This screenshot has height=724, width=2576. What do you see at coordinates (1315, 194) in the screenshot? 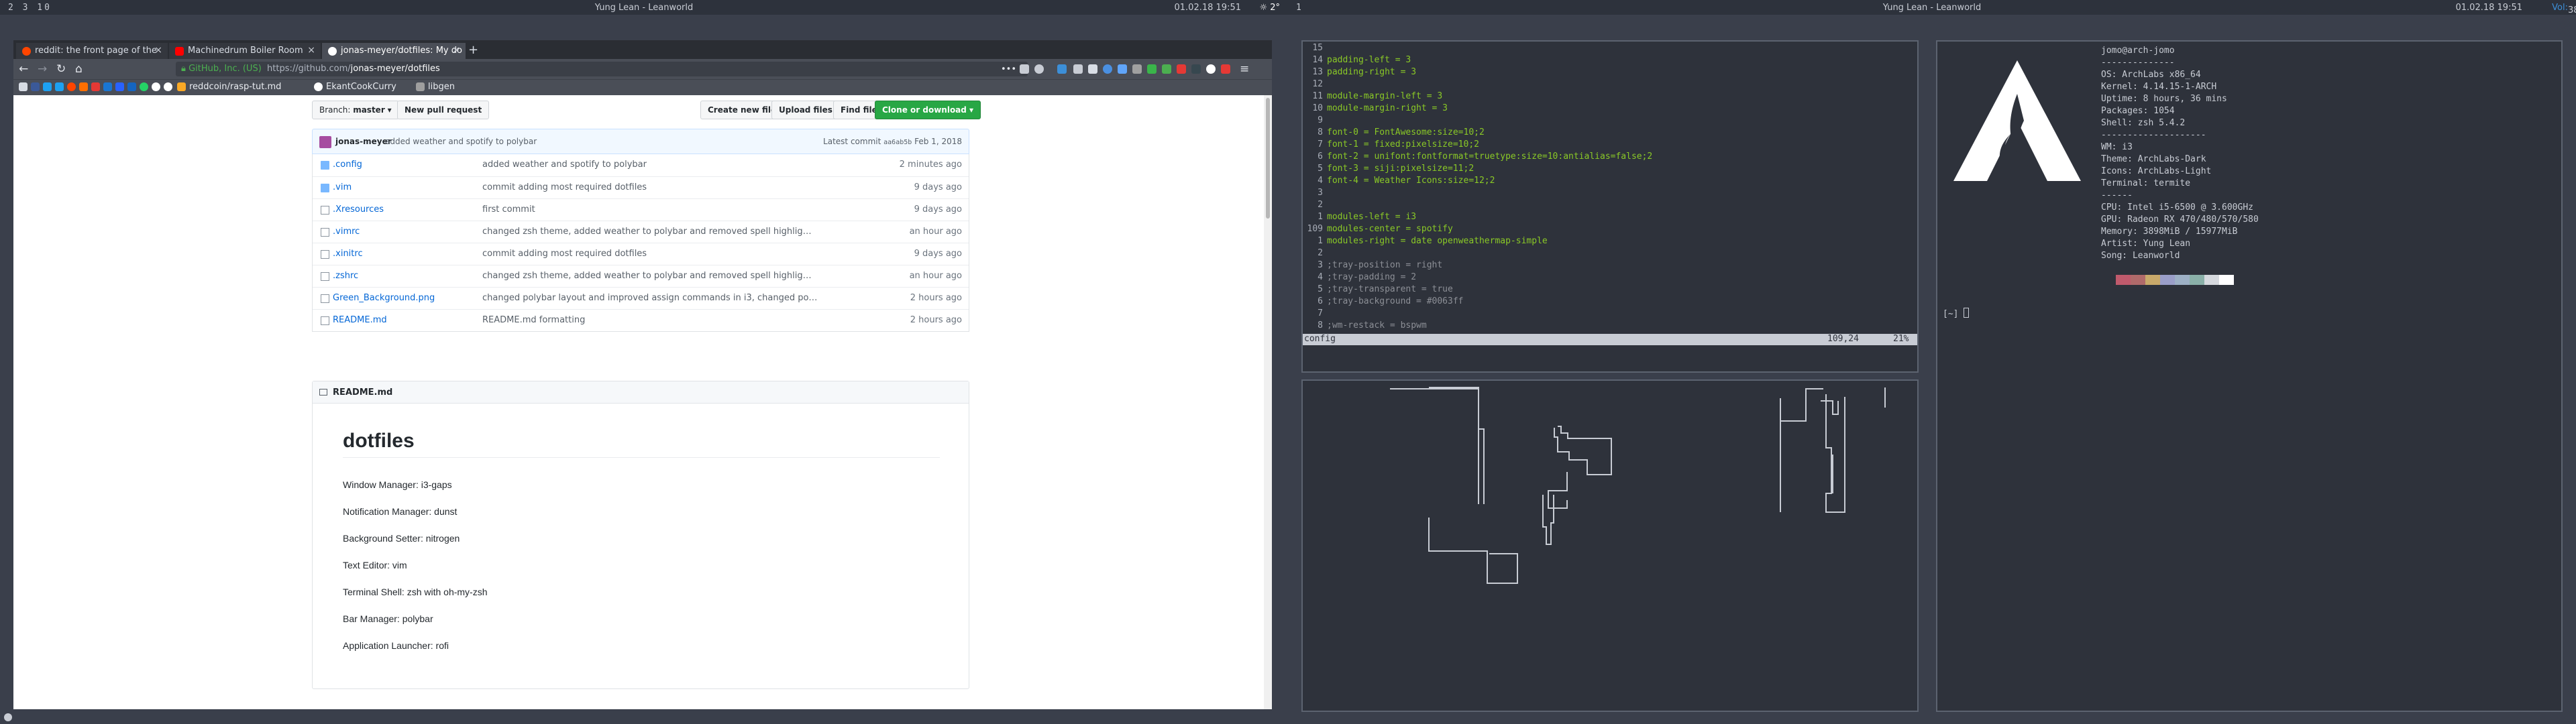
I see `code-line: 3` at bounding box center [1315, 194].